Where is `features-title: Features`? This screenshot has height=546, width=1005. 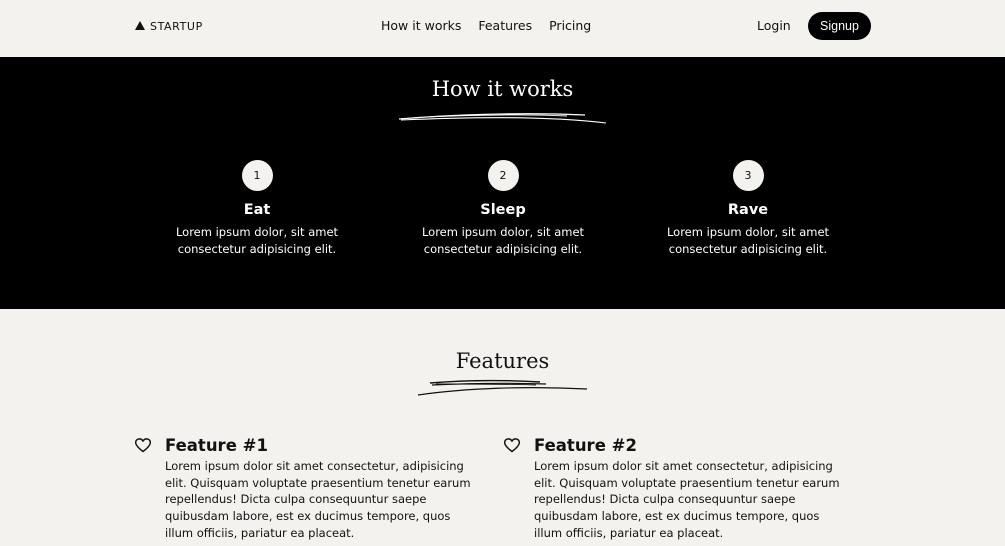
features-title: Features is located at coordinates (502, 361).